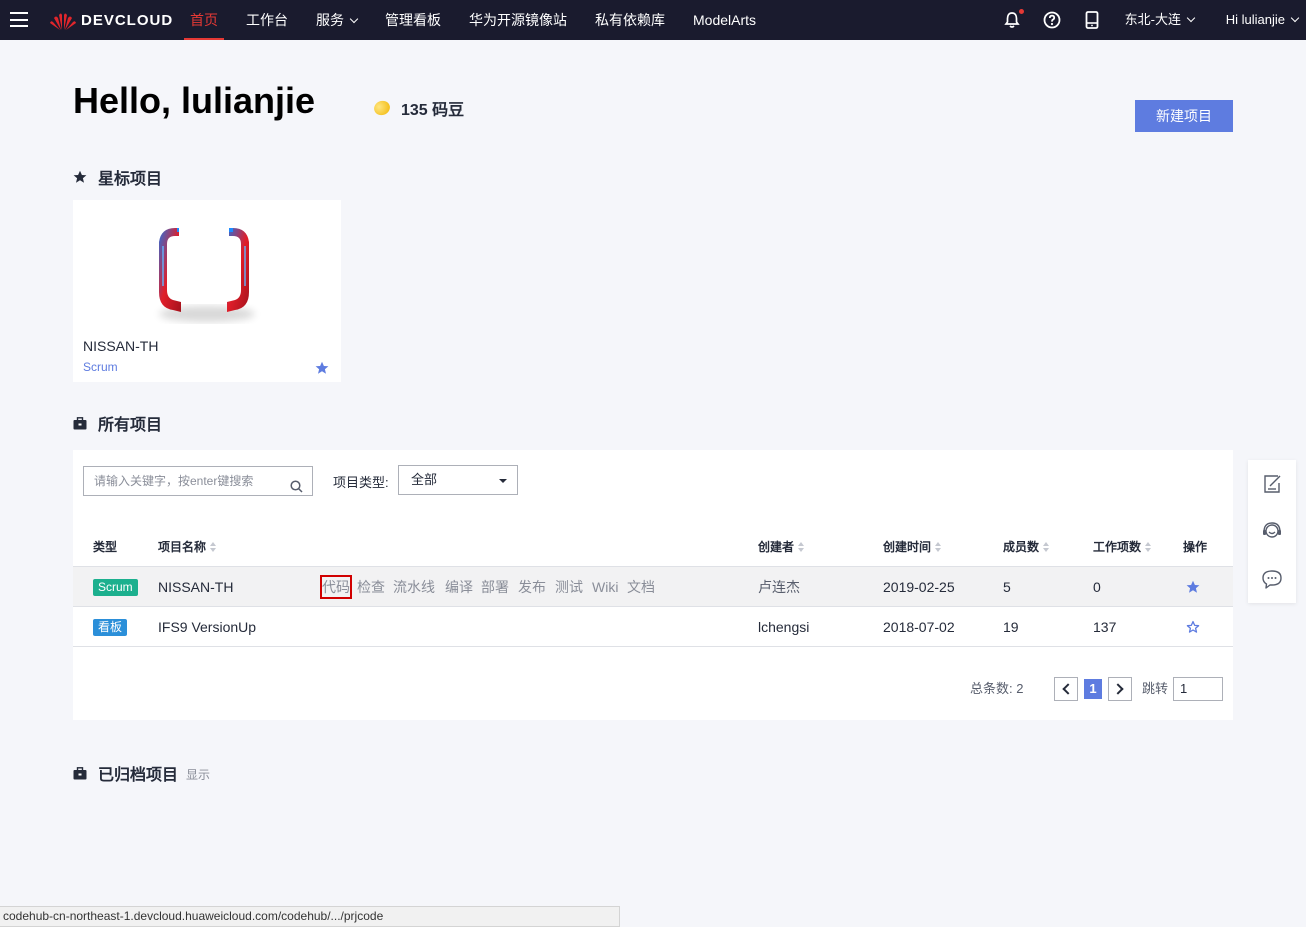 The height and width of the screenshot is (927, 1306). What do you see at coordinates (907, 547) in the screenshot?
I see `col-label: 创建时间` at bounding box center [907, 547].